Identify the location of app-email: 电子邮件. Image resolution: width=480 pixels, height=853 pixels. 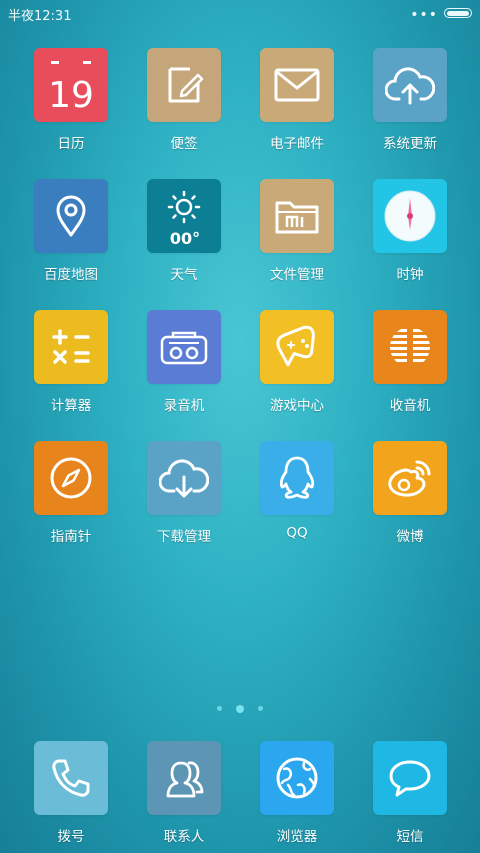
(297, 100).